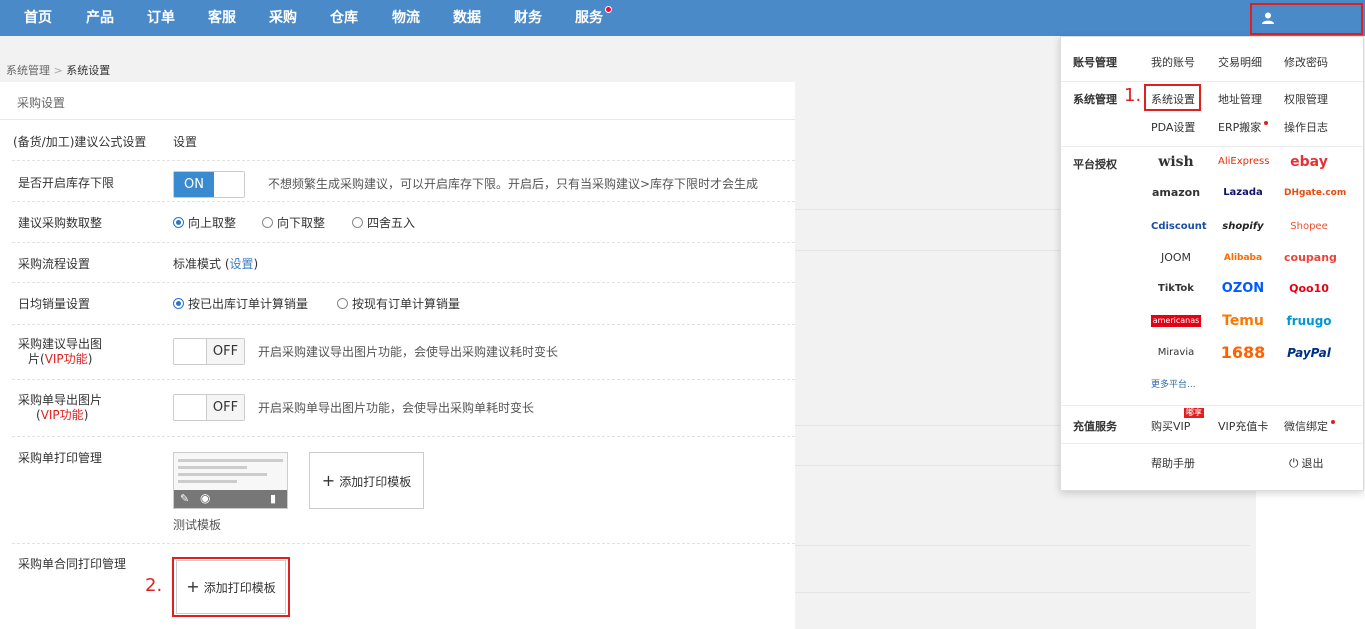 The height and width of the screenshot is (629, 1365). Describe the element at coordinates (1176, 258) in the screenshot. I see `platform-logo-joom: JOOM` at that location.